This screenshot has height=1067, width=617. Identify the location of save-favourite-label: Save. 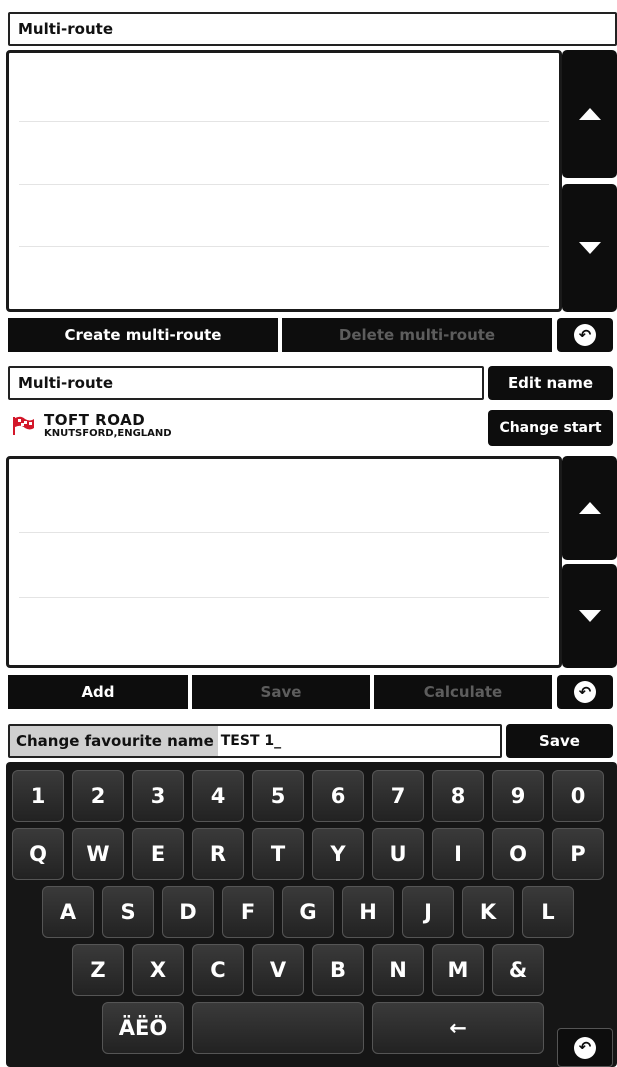
(559, 741).